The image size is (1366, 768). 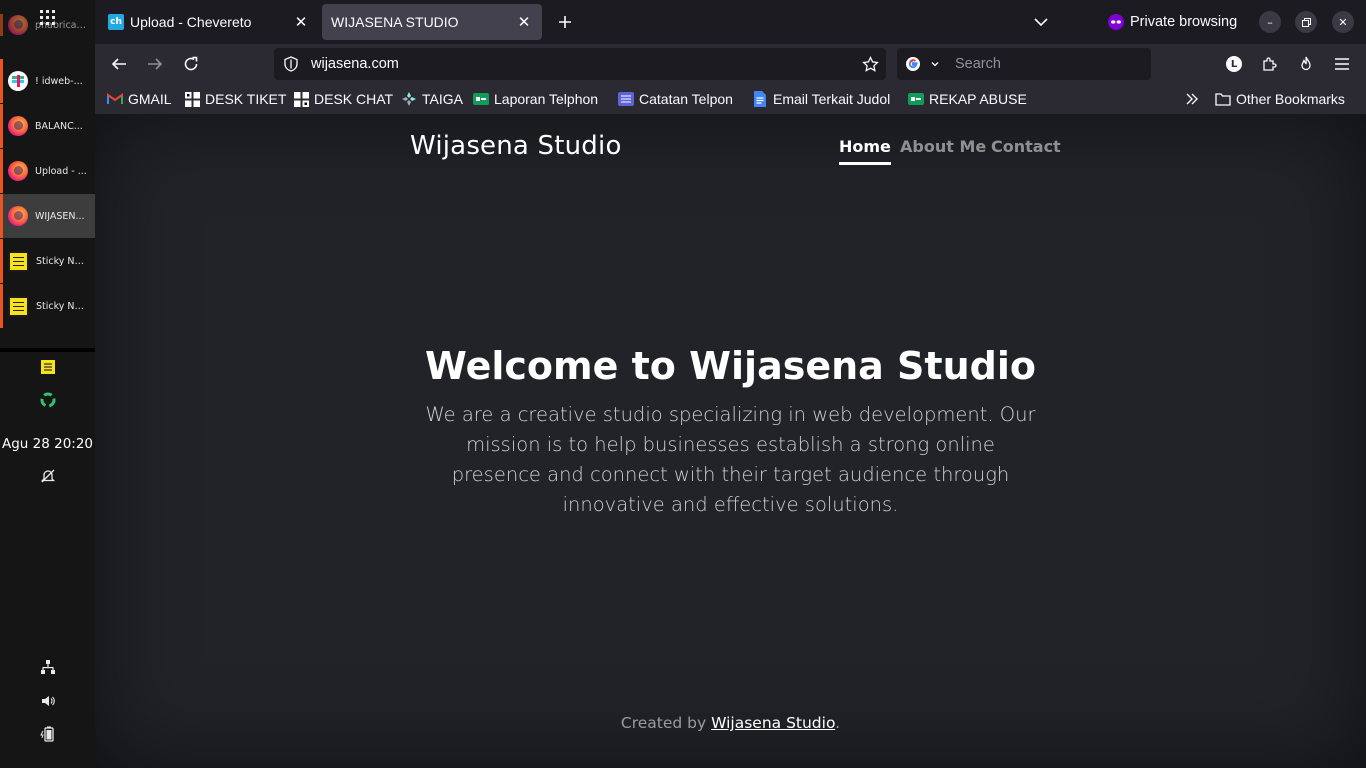 What do you see at coordinates (1270, 22) in the screenshot?
I see `minimize-button: –` at bounding box center [1270, 22].